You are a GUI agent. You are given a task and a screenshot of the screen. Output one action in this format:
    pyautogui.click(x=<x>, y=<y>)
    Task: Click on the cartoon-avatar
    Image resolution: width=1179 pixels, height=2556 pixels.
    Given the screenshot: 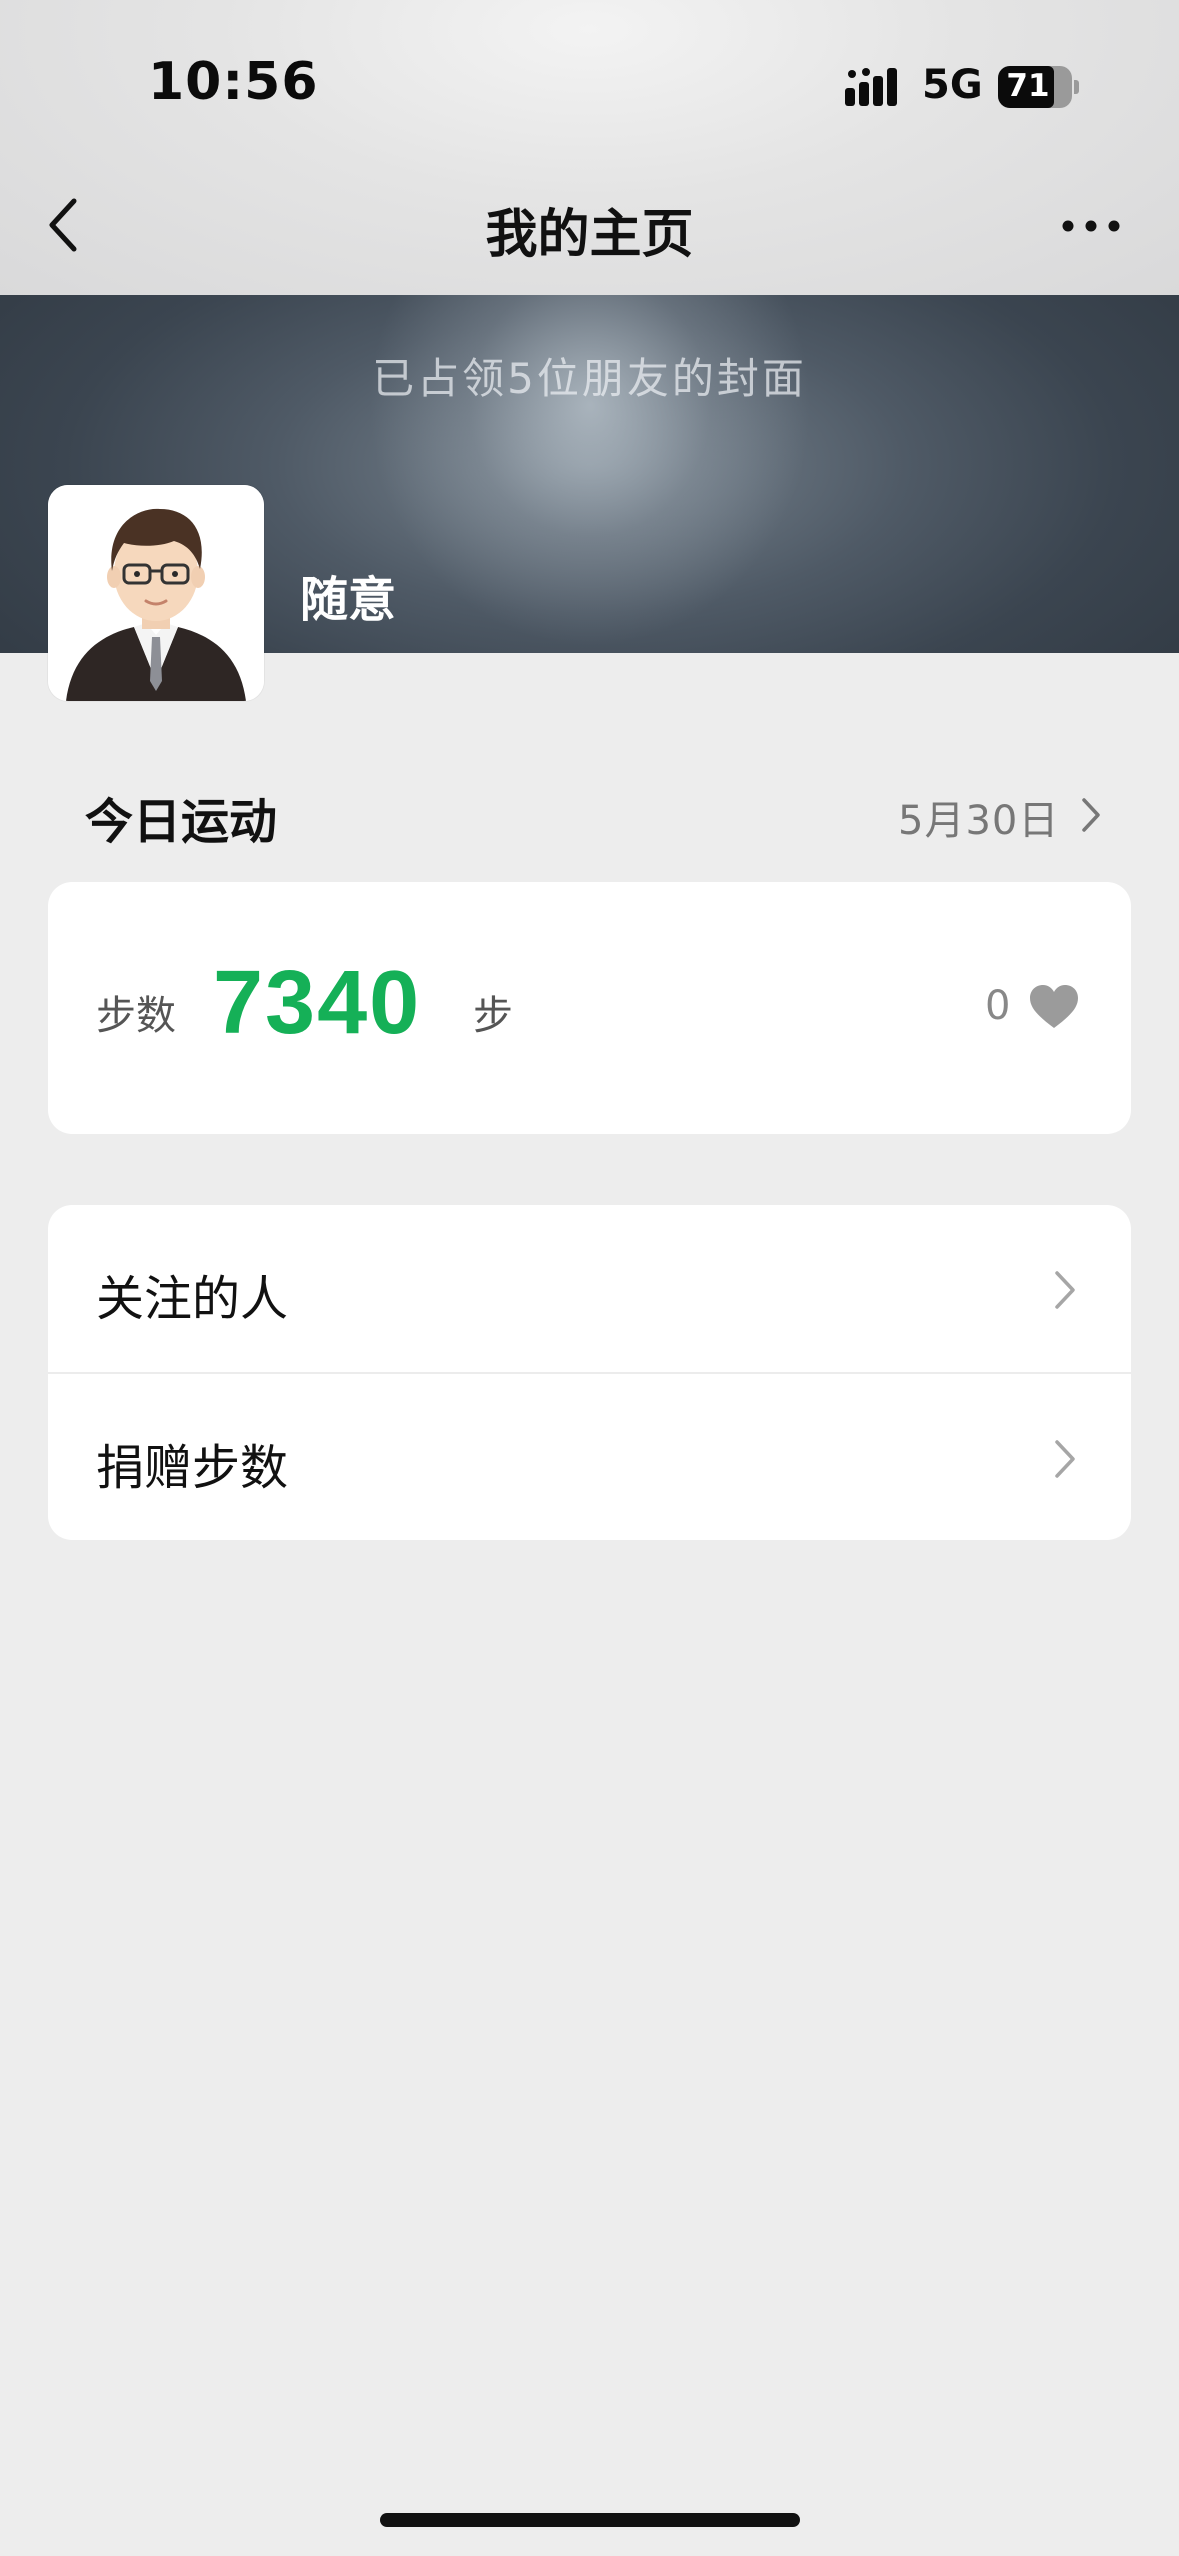 What is the action you would take?
    pyautogui.click(x=156, y=593)
    